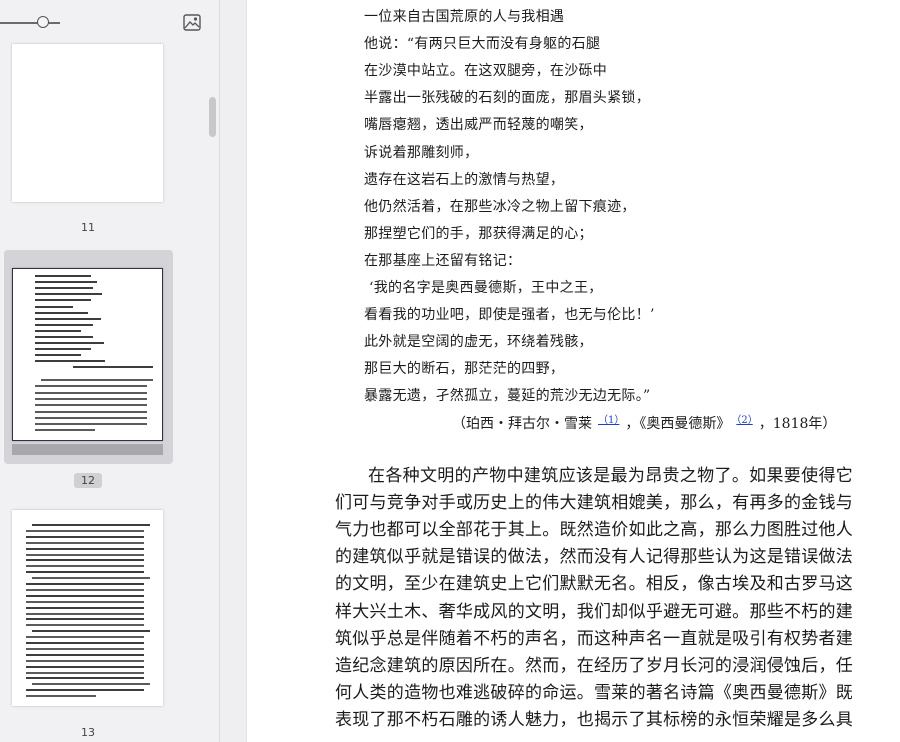 The height and width of the screenshot is (742, 900). What do you see at coordinates (464, 369) in the screenshot?
I see `poem-line: 那巨大的断石，那茫茫的四野，` at bounding box center [464, 369].